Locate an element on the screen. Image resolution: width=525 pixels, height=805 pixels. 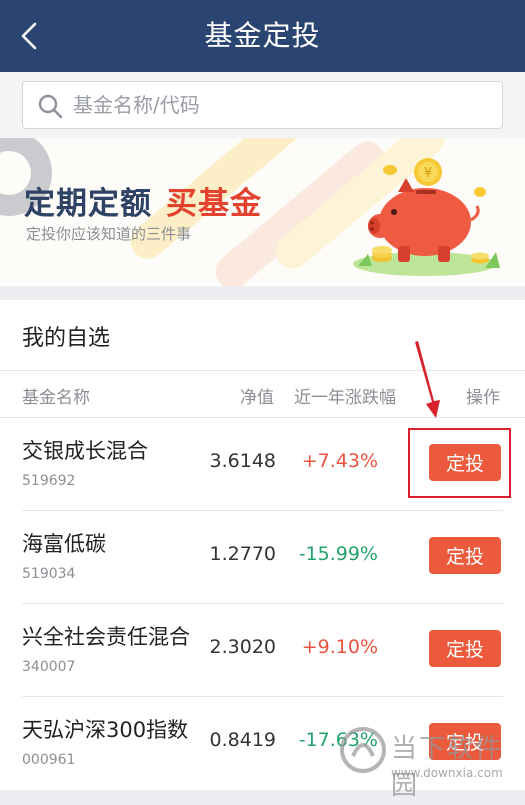
banner-title-highlight: 买基金 is located at coordinates (214, 204).